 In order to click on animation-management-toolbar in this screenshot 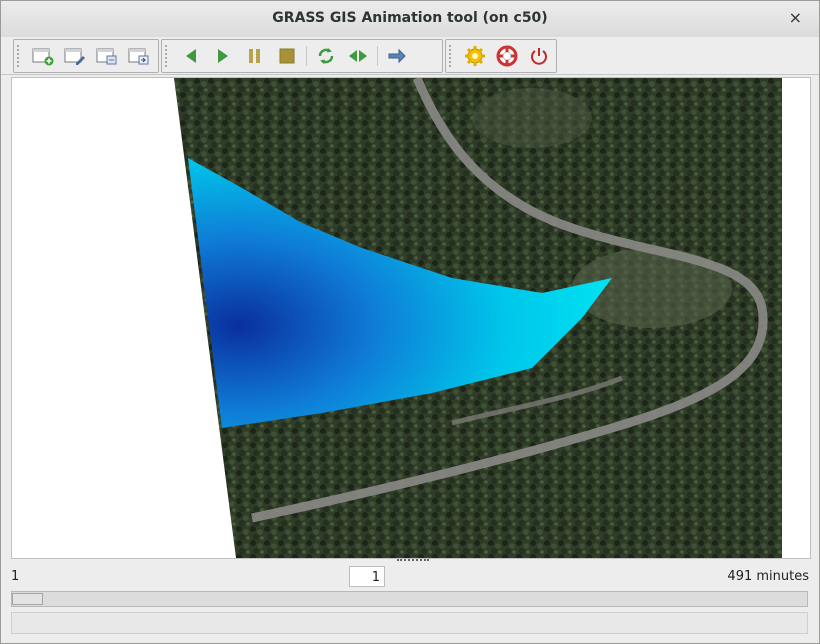, I will do `click(86, 56)`.